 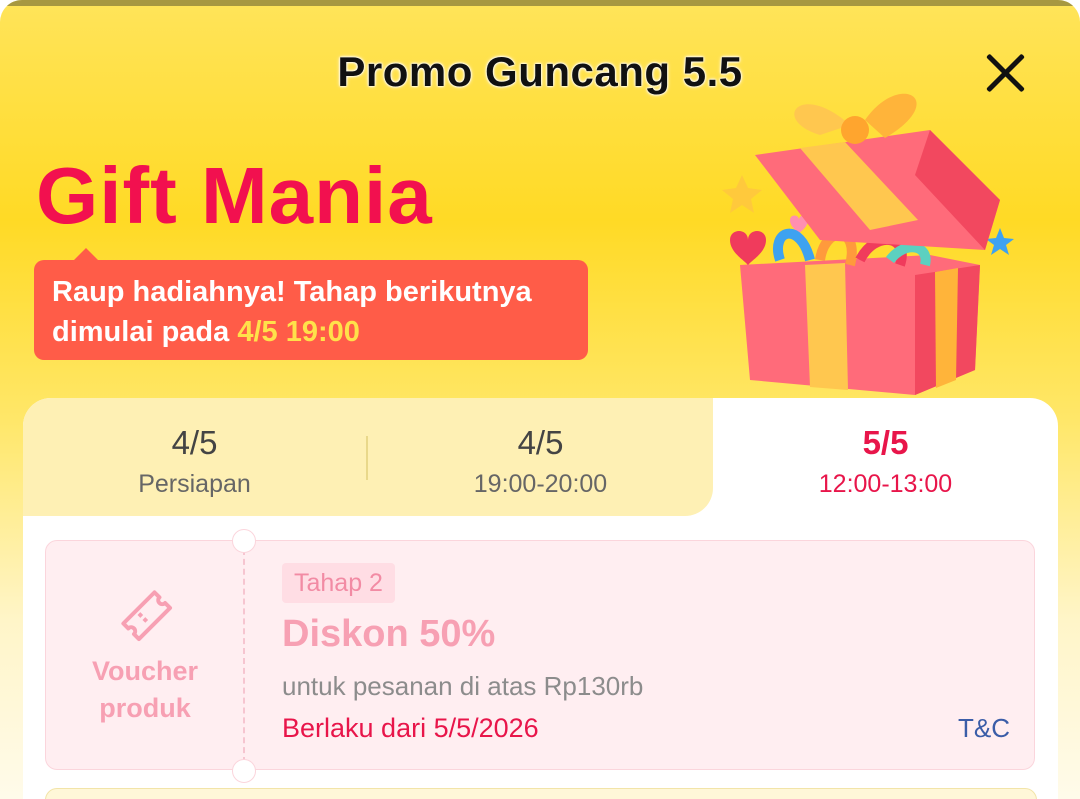 I want to click on top-strip, so click(x=540, y=3).